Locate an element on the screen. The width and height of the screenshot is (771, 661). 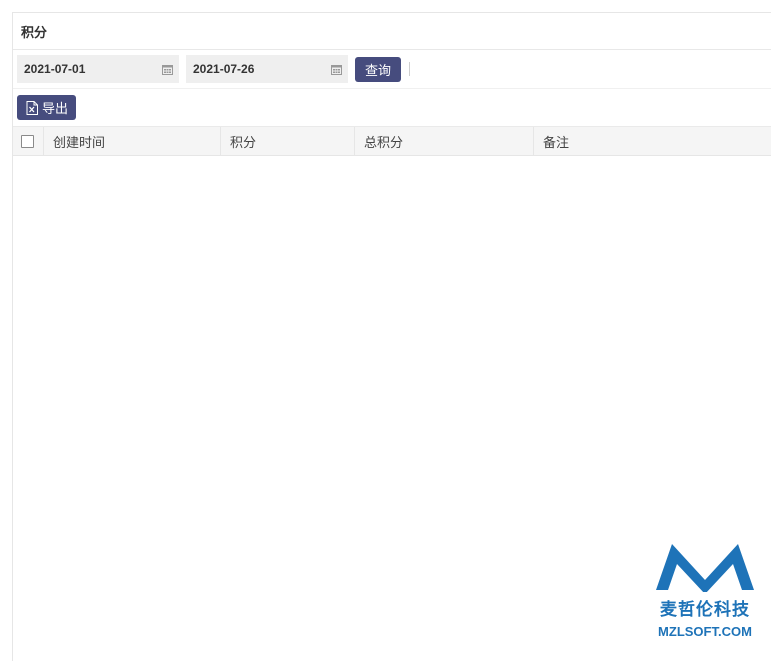
brand-domain: MZLSOFT.COM is located at coordinates (705, 631).